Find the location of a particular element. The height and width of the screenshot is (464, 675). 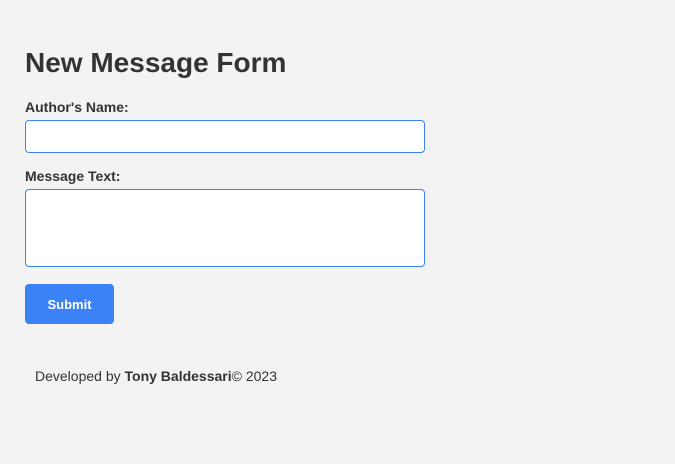

submit-button: Submit is located at coordinates (69, 304).